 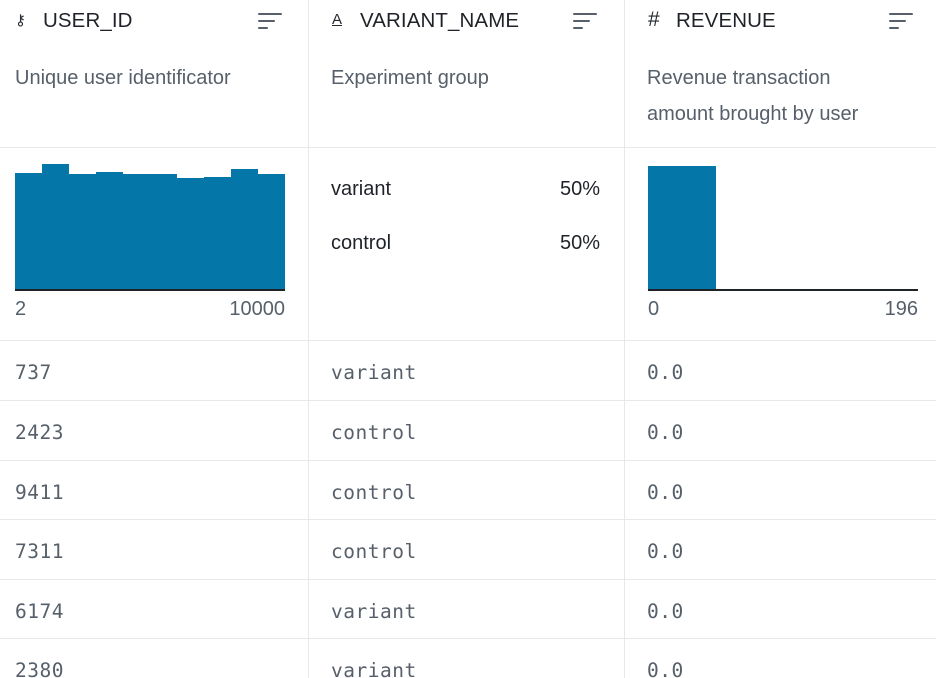 I want to click on column-name: USER_ID, so click(x=88, y=20).